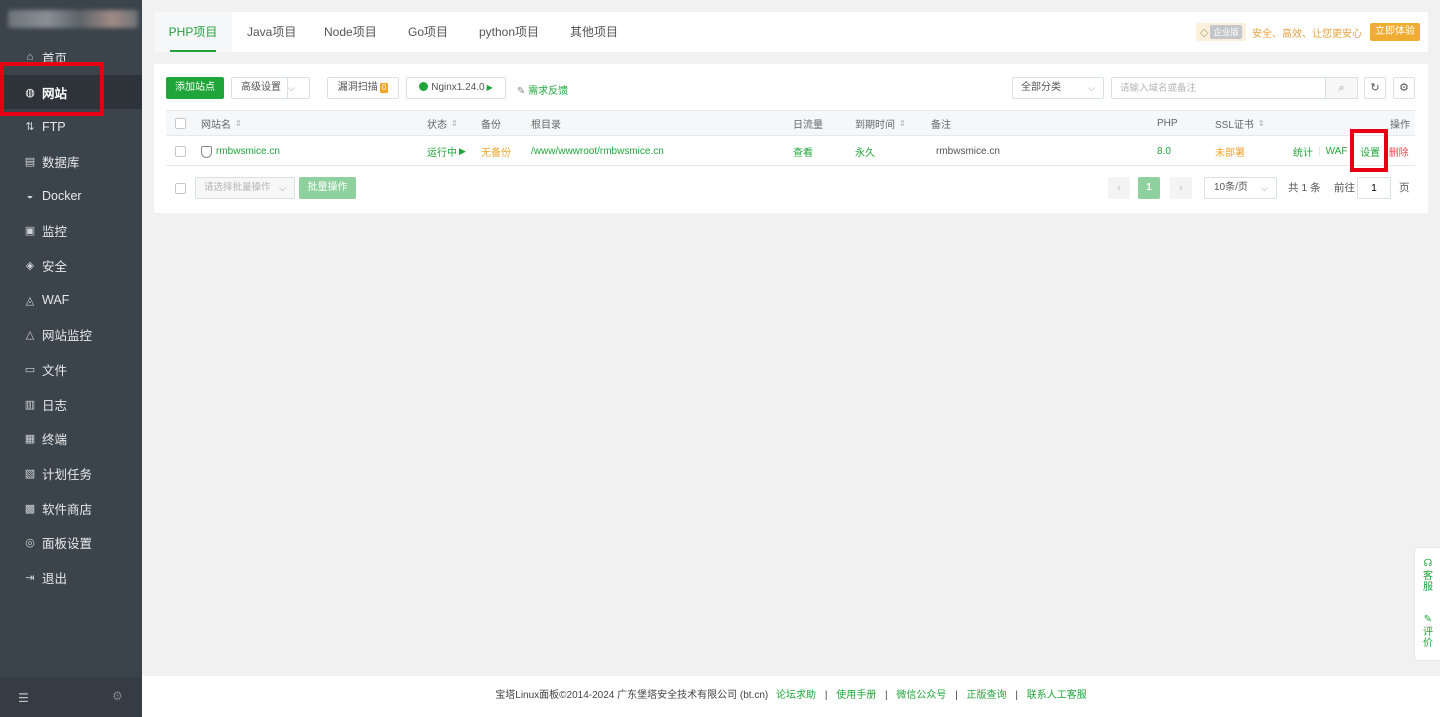  I want to click on site-status-text: 运行中, so click(442, 153).